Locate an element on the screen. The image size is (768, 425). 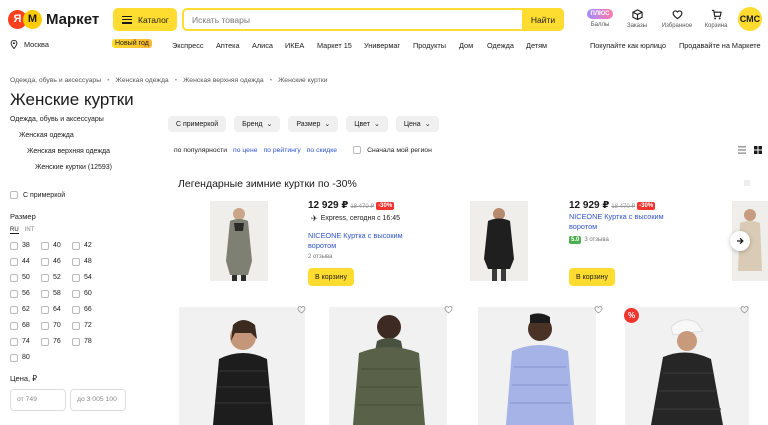
category-item: Одежда, обувь и аксессуары is located at coordinates (85, 121).